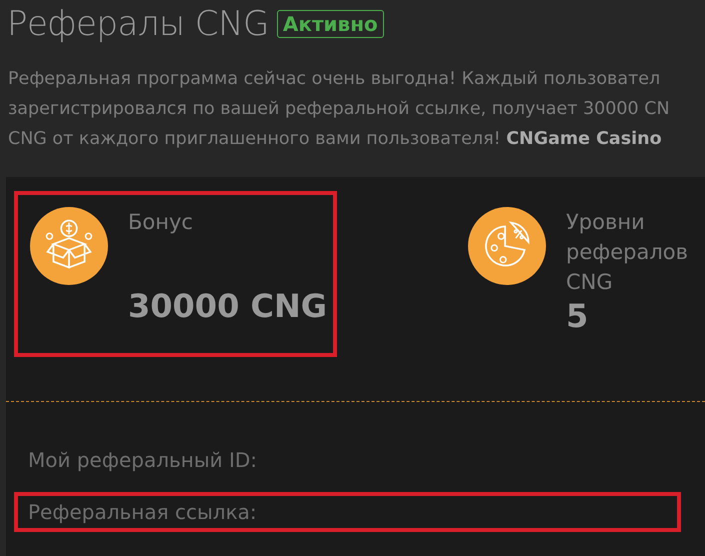 This screenshot has width=705, height=556. What do you see at coordinates (227, 306) in the screenshot?
I see `stat-value: 30000 CNG` at bounding box center [227, 306].